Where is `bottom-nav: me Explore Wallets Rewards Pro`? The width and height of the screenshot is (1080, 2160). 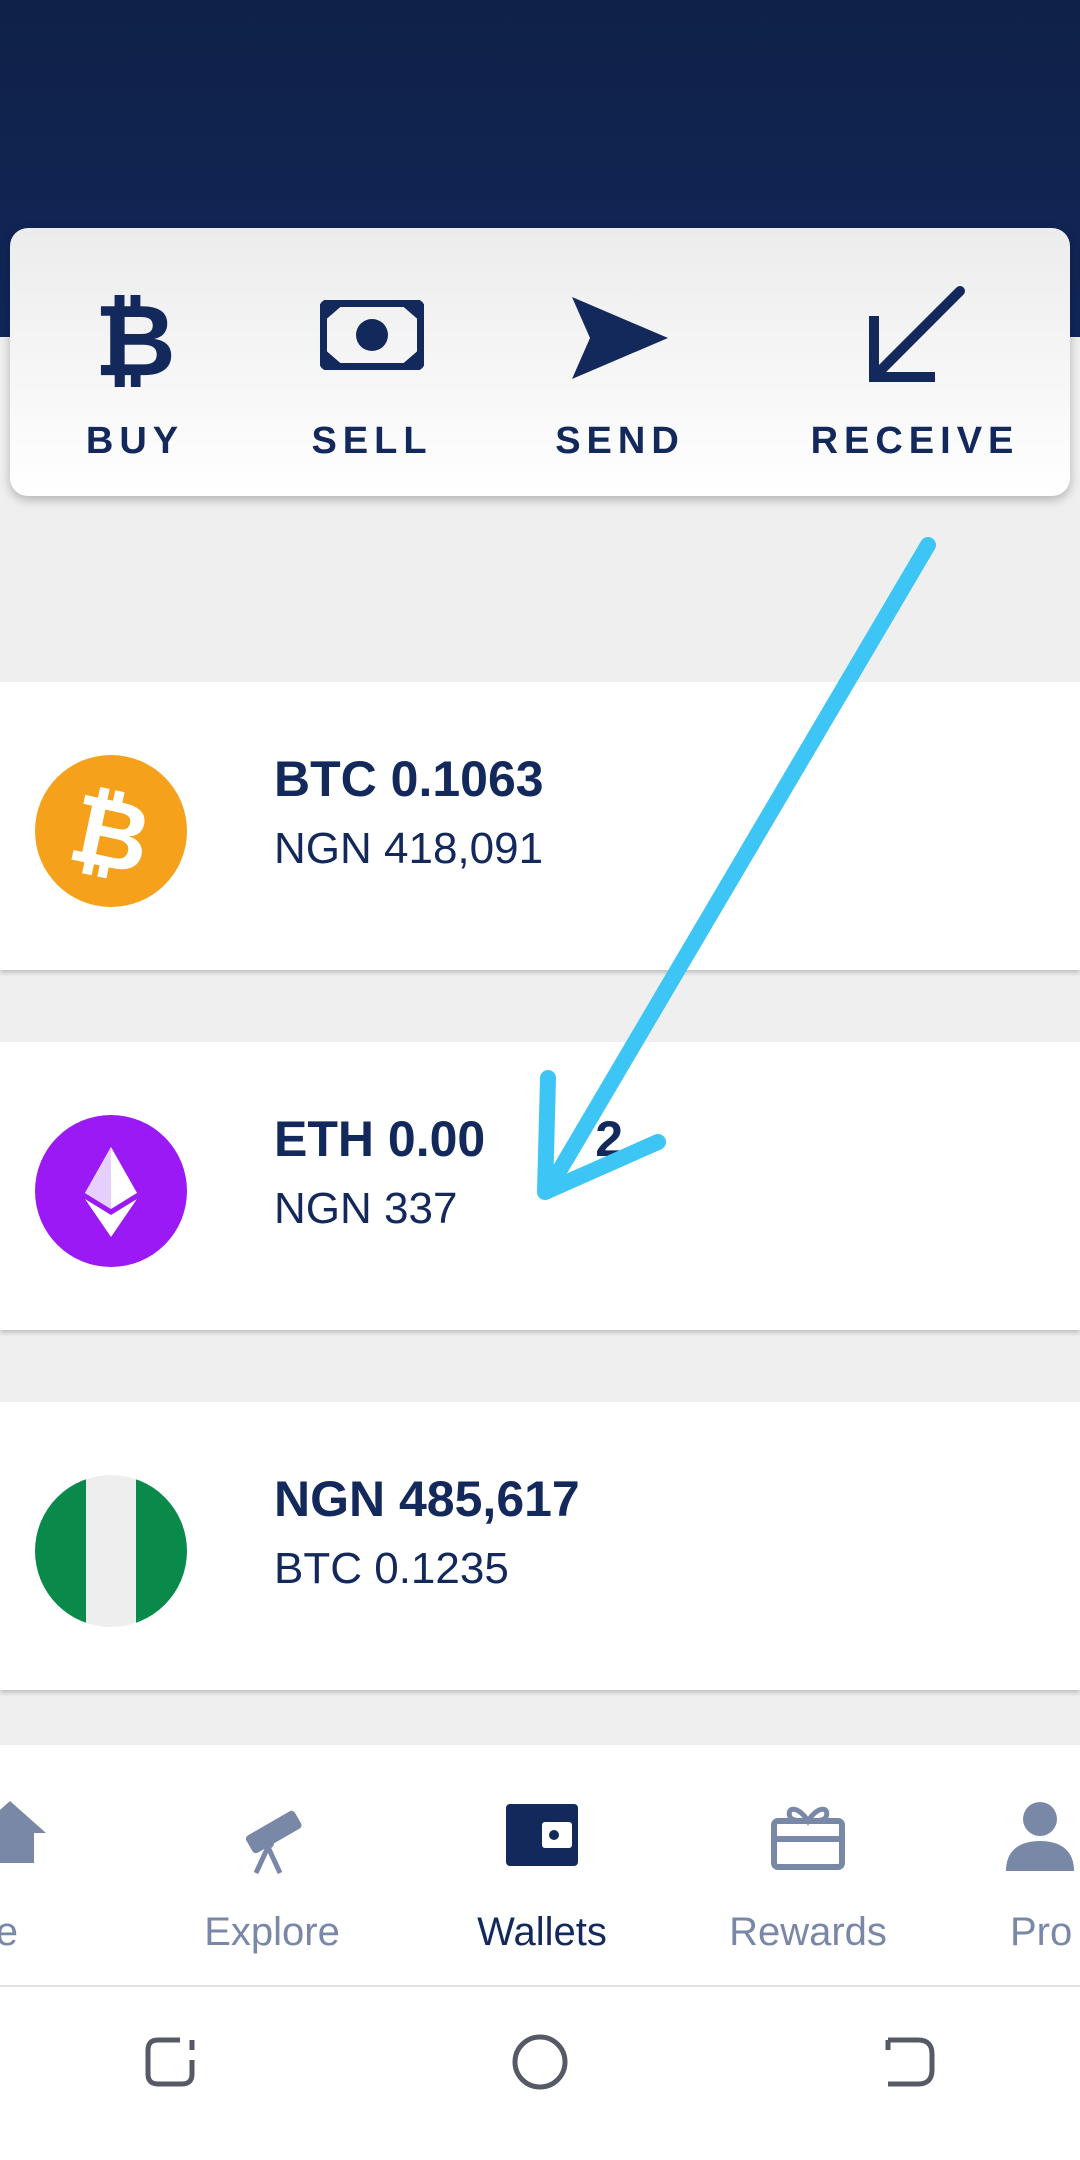
bottom-nav: me Explore Wallets Rewards Pro is located at coordinates (540, 1866).